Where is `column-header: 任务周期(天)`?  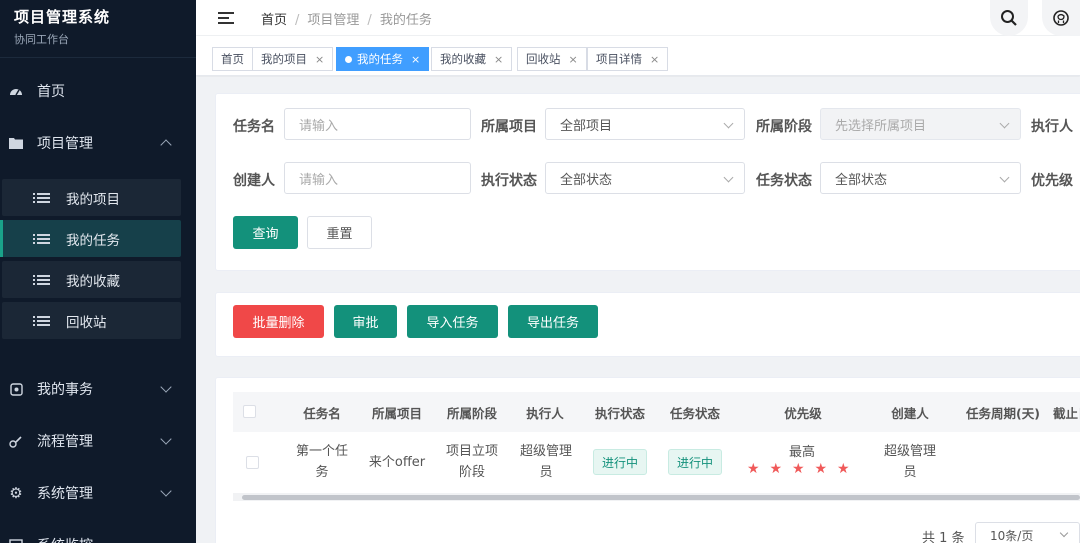
column-header: 任务周期(天) is located at coordinates (1003, 412).